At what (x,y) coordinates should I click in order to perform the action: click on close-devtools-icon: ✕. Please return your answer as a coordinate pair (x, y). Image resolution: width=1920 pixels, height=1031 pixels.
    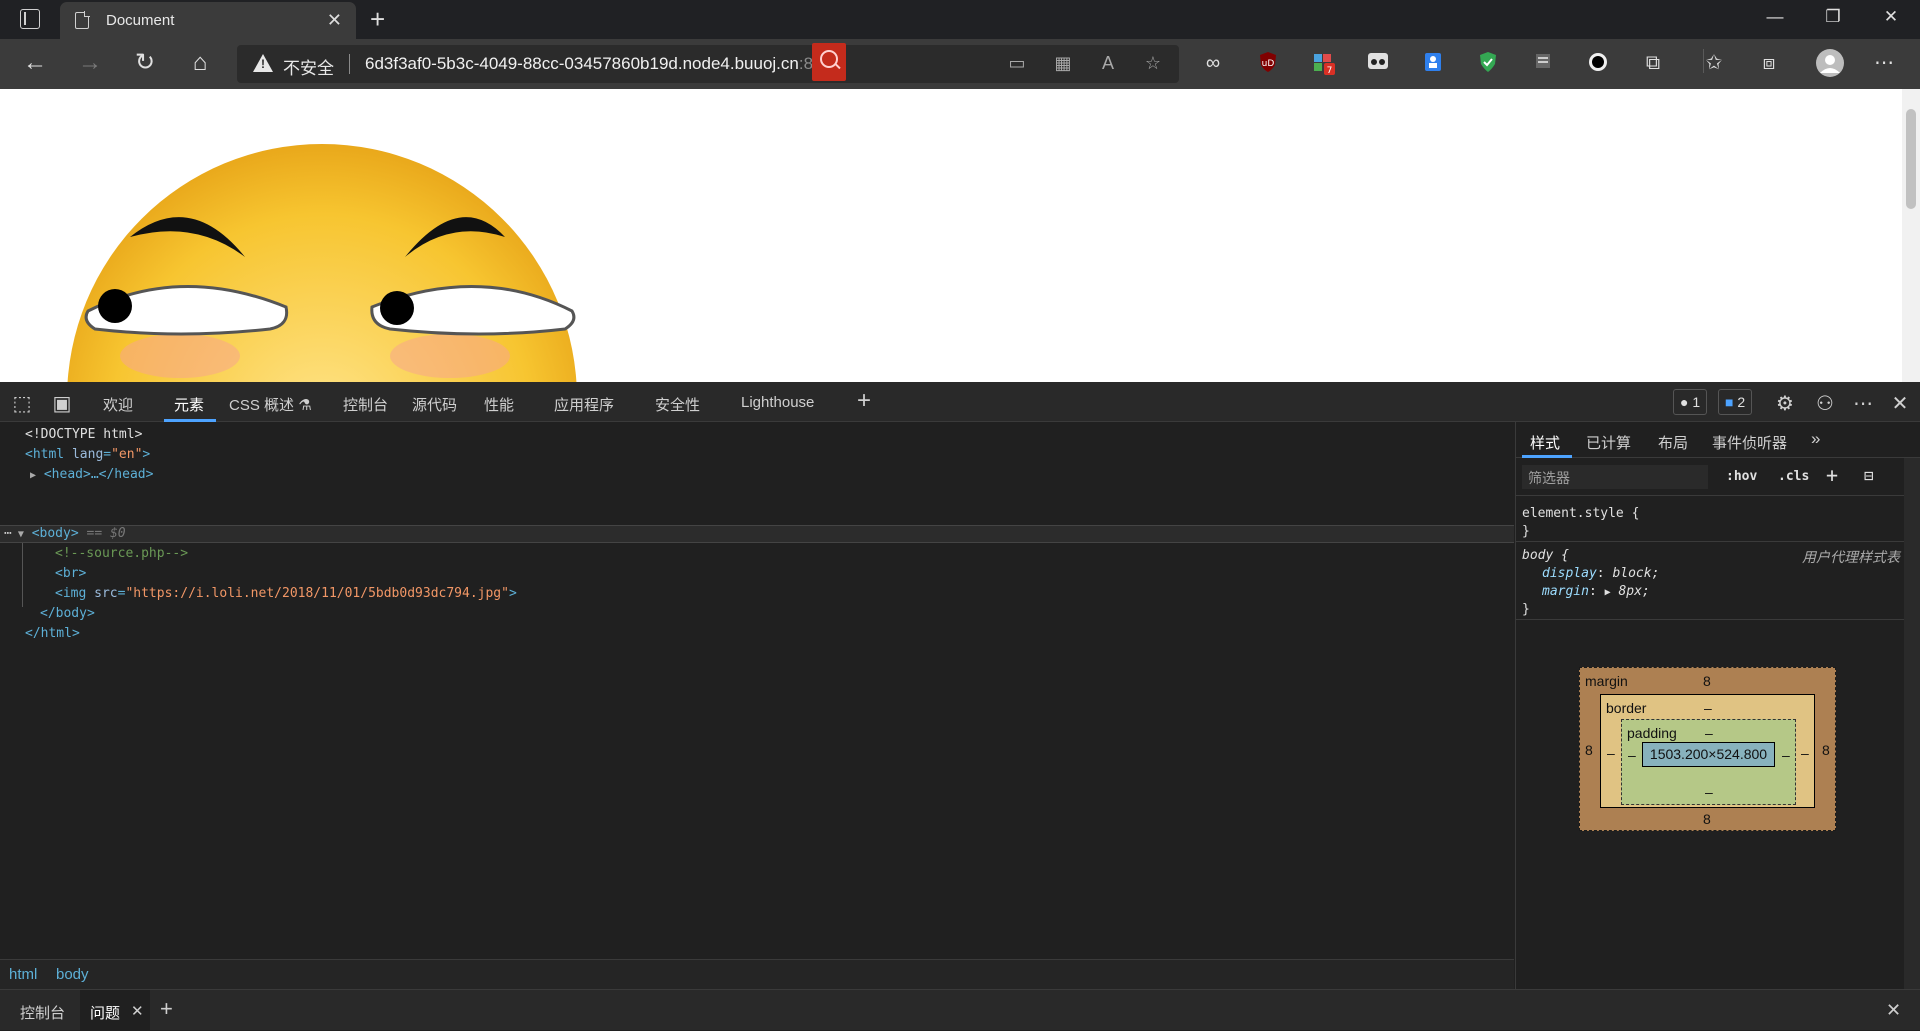
    Looking at the image, I should click on (1900, 403).